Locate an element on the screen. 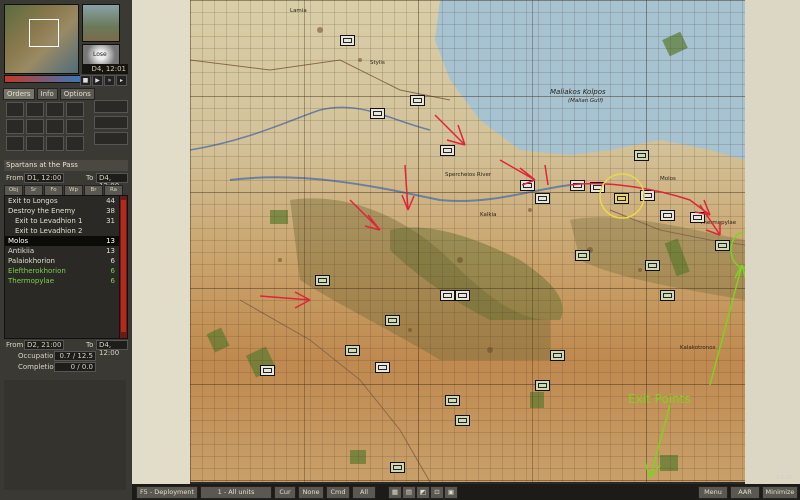 This screenshot has width=800, height=500. weather-label: Lose is located at coordinates (100, 54).